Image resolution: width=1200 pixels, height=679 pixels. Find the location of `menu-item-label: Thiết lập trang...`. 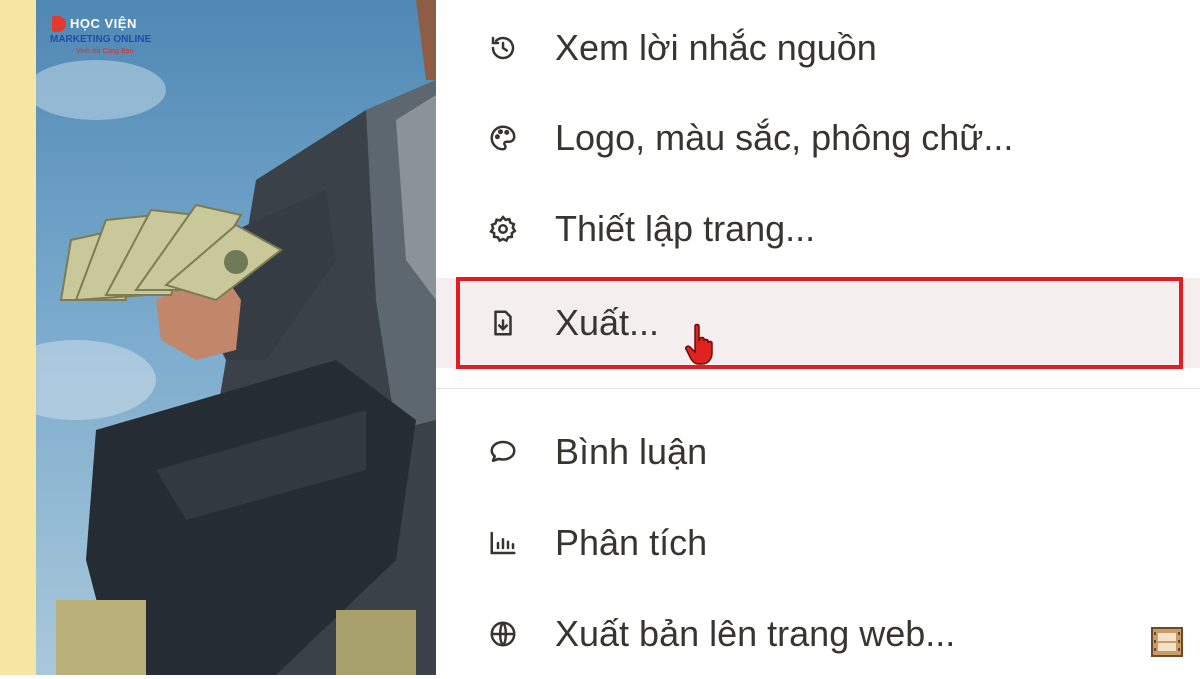

menu-item-label: Thiết lập trang... is located at coordinates (685, 228).